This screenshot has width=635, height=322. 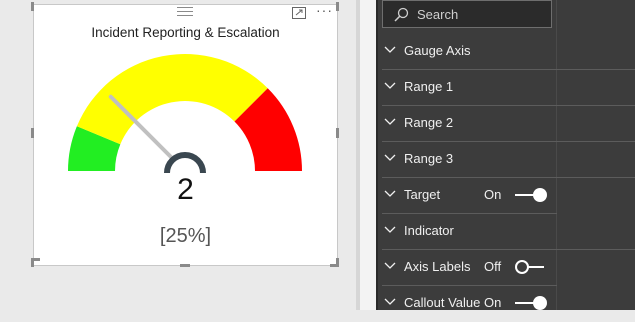 I want to click on resize-handle-br-v, so click(x=337, y=262).